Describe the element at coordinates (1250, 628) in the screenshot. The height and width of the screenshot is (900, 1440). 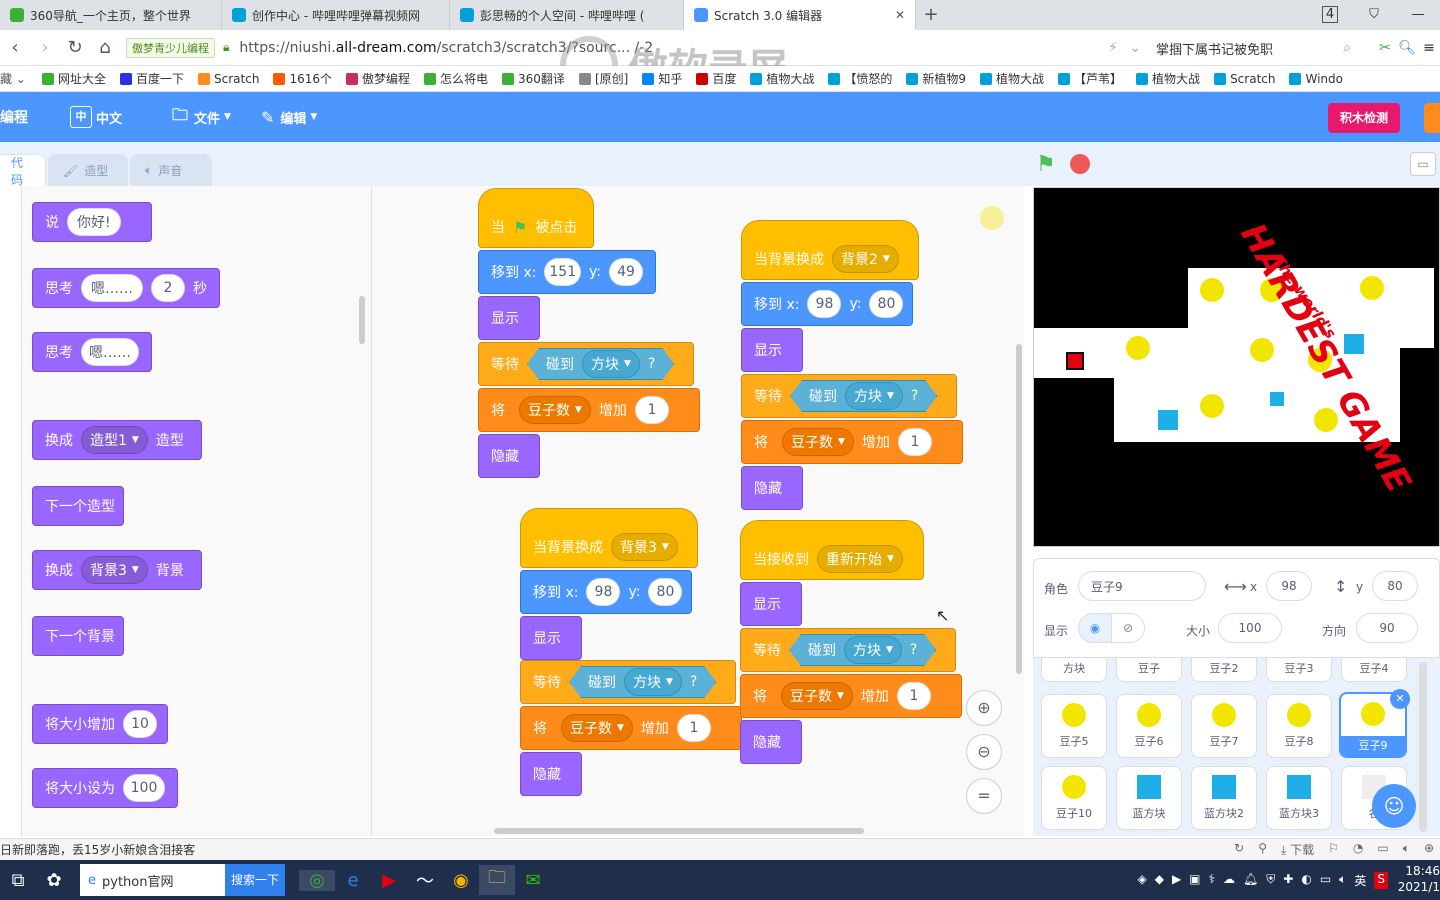
I see `size-input: 100` at that location.